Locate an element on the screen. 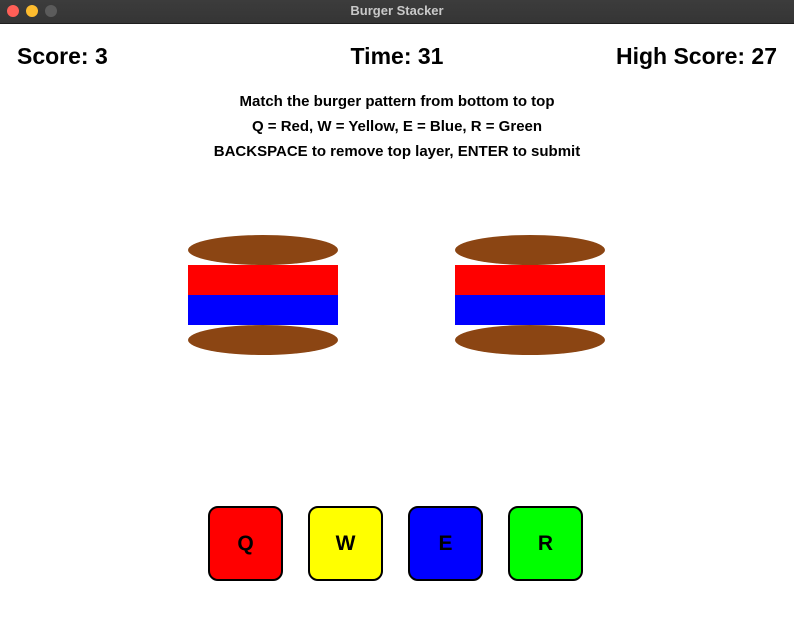 This screenshot has height=619, width=794. window-title: Burger Stacker is located at coordinates (397, 10).